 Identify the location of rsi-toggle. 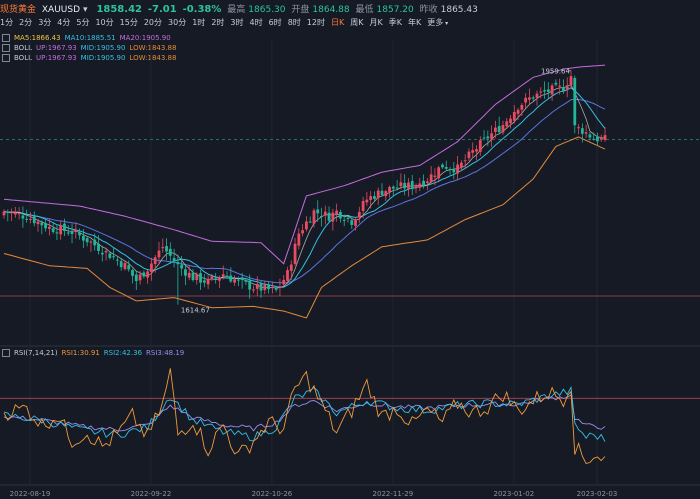
(6, 353).